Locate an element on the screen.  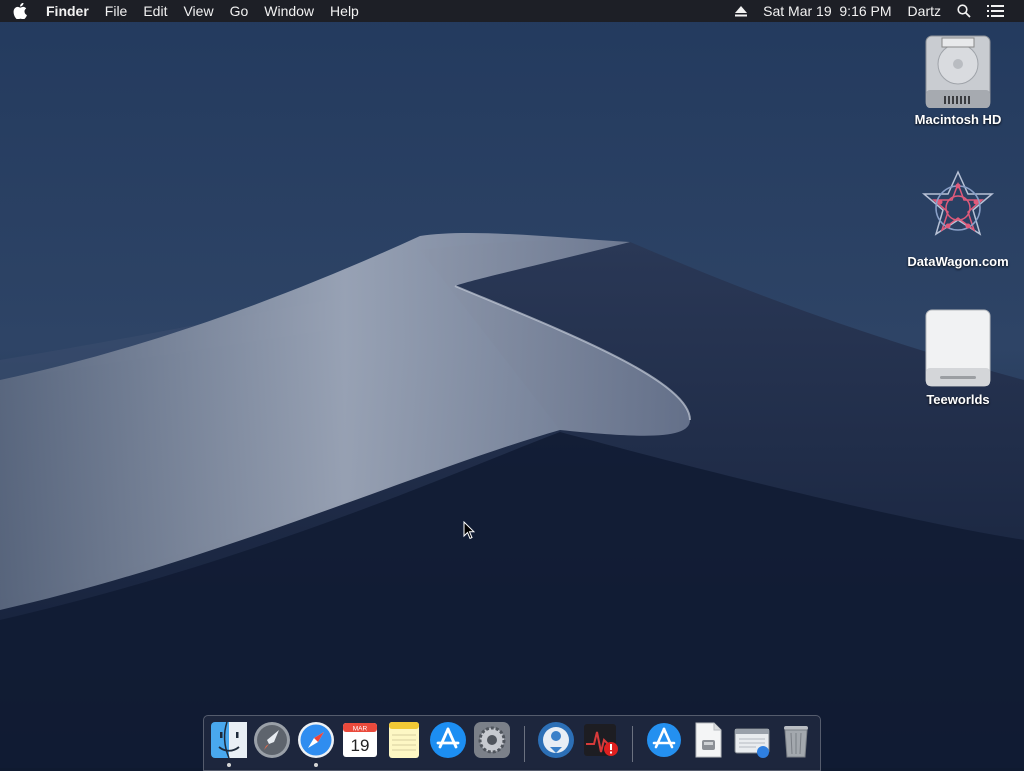
finder-icon is located at coordinates (229, 740).